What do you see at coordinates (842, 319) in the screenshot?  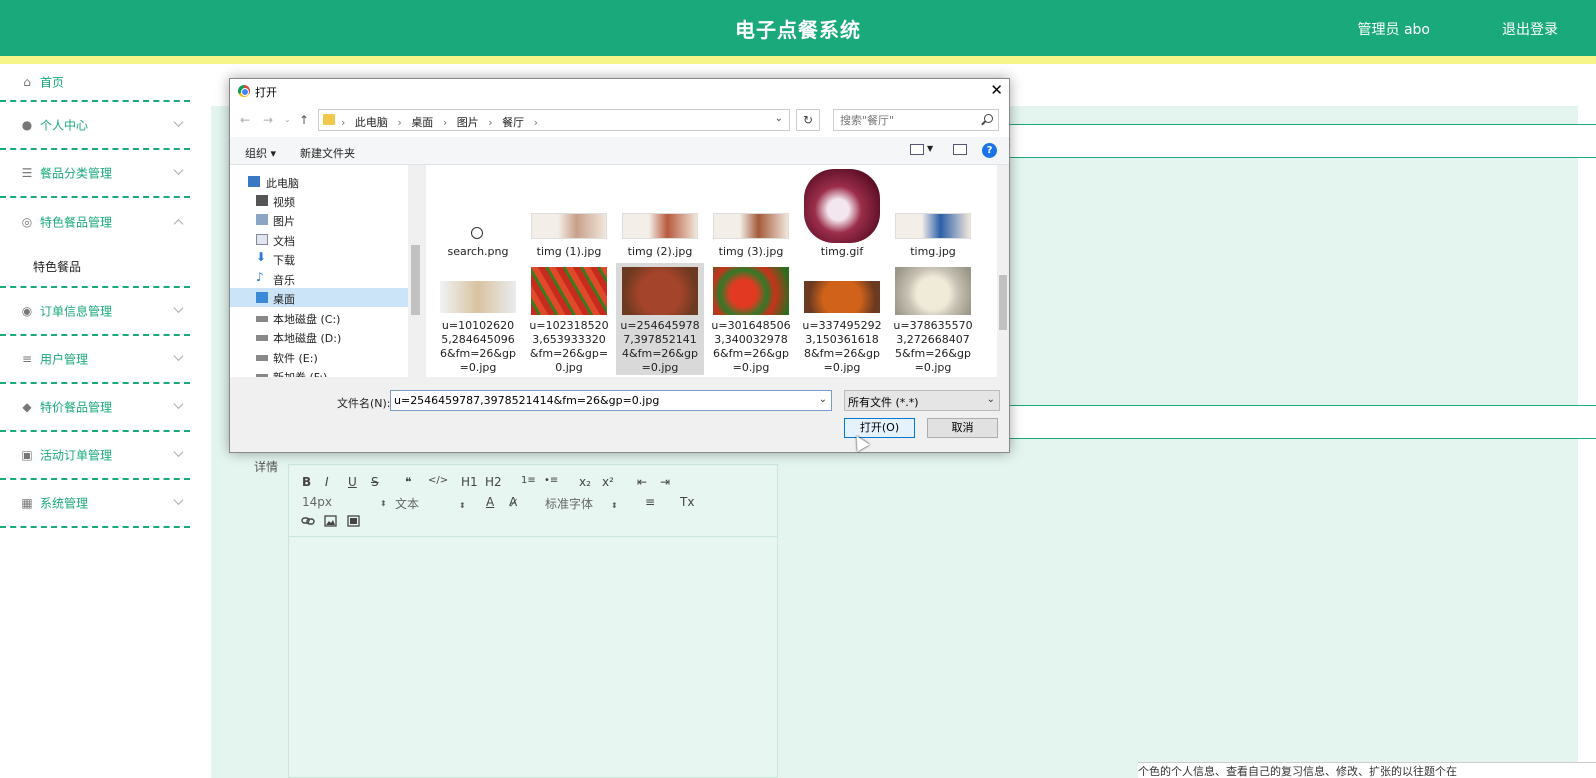 I see `file-item: u=3374952923,1503616188&fm=26&gp=0.jpg` at bounding box center [842, 319].